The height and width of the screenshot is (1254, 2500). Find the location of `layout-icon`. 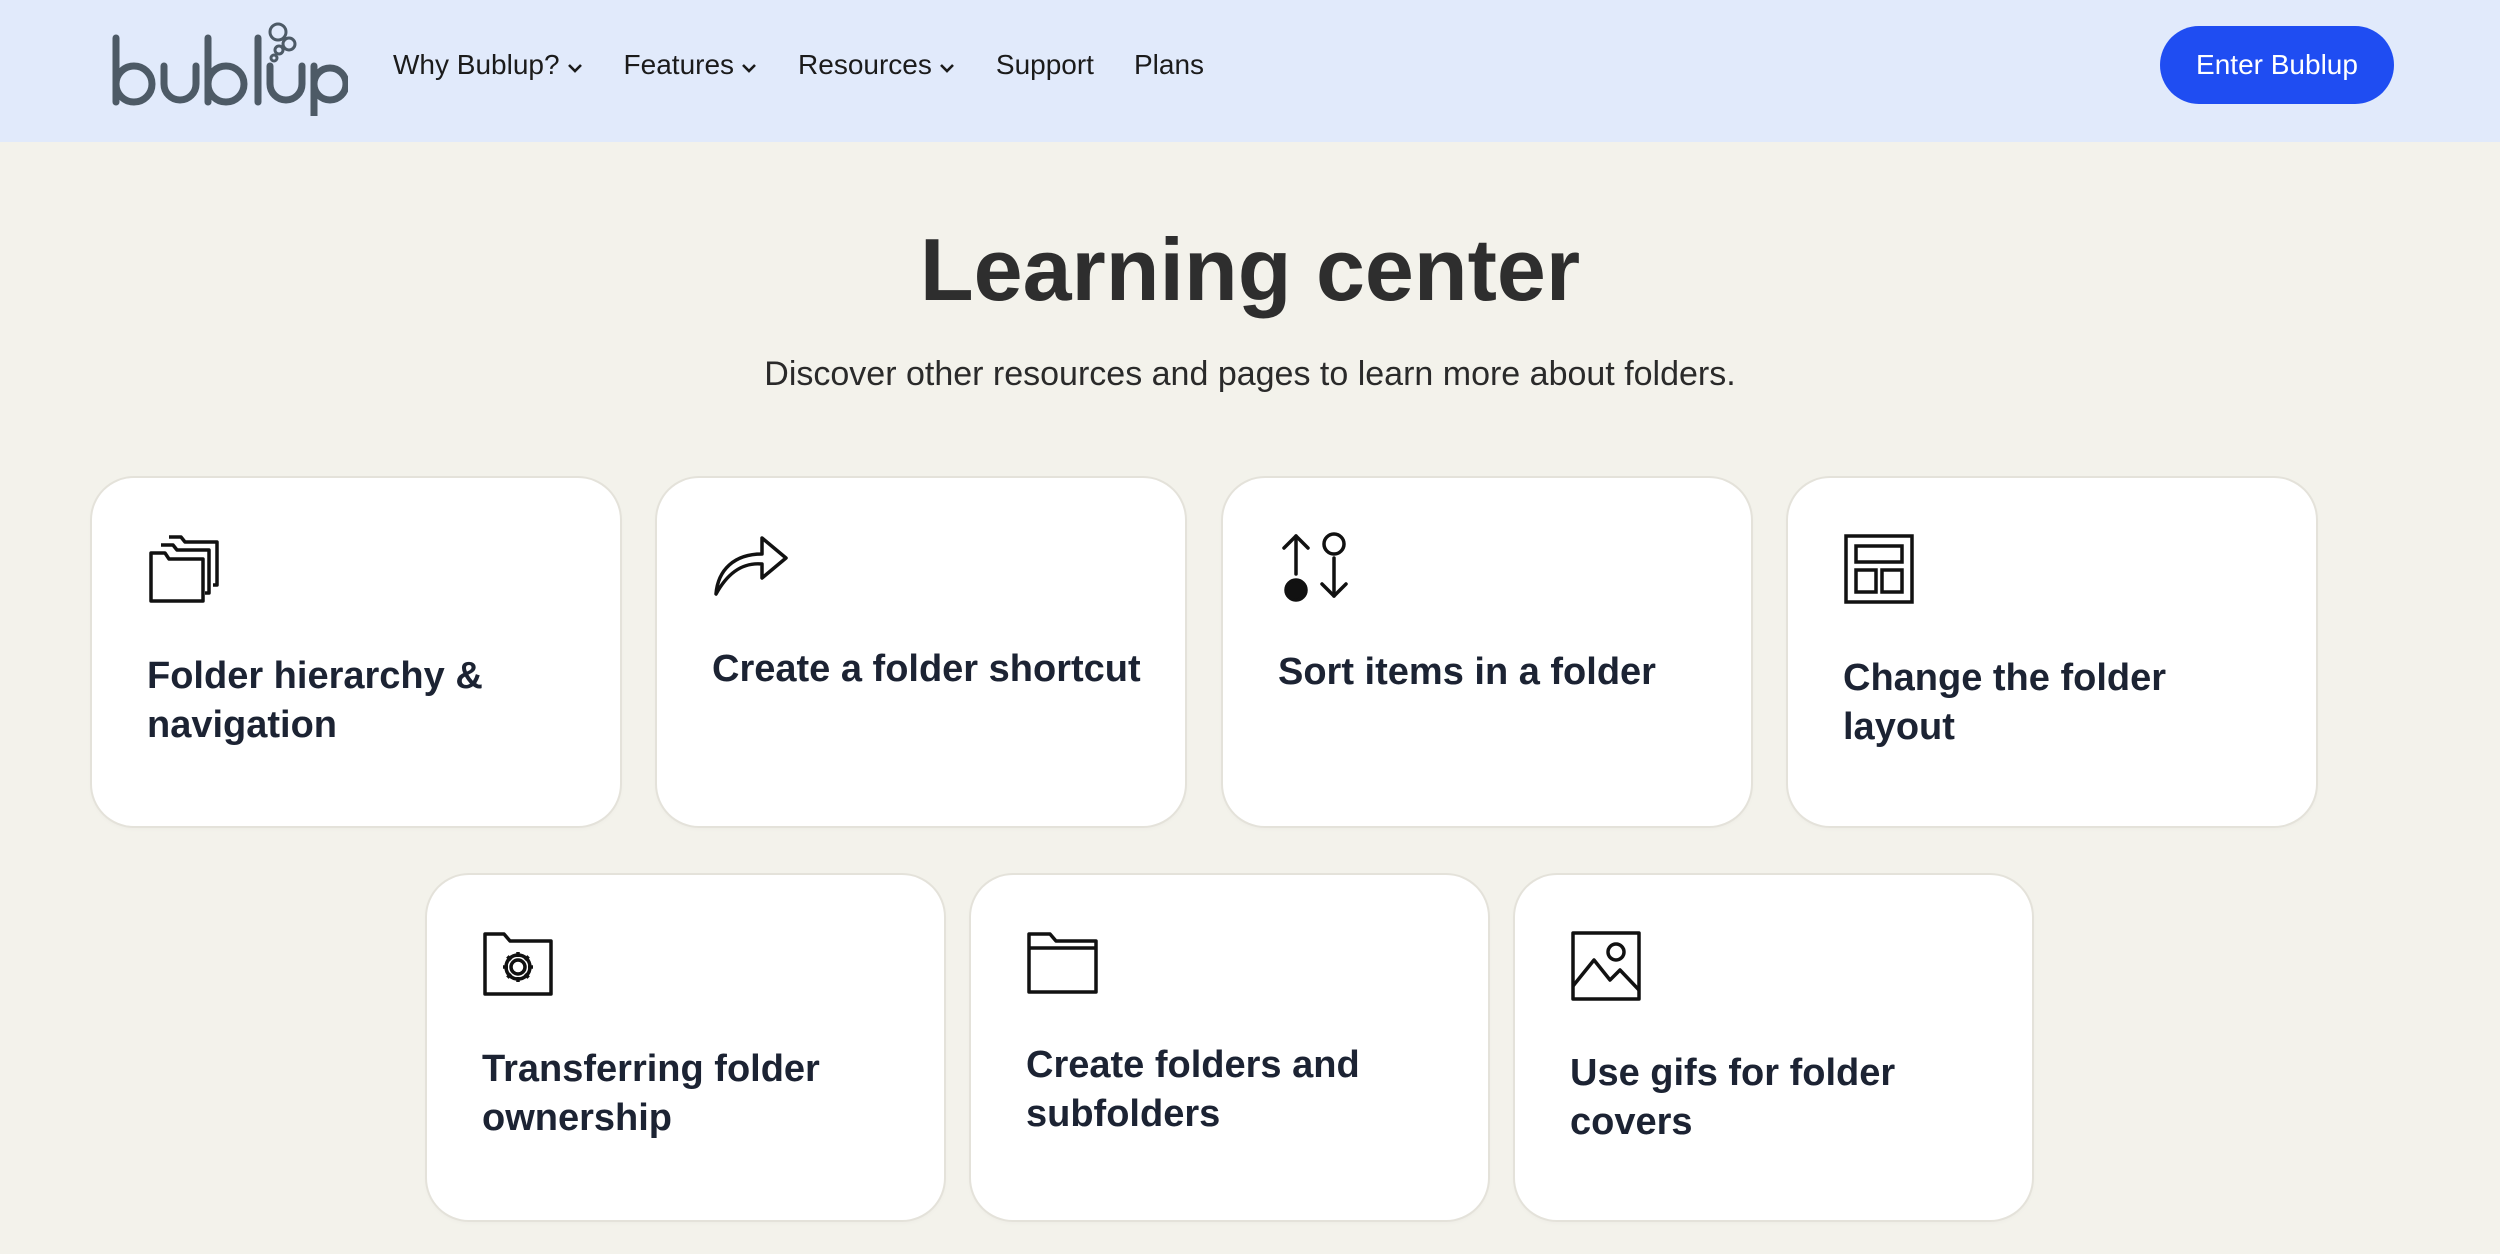

layout-icon is located at coordinates (1879, 571).